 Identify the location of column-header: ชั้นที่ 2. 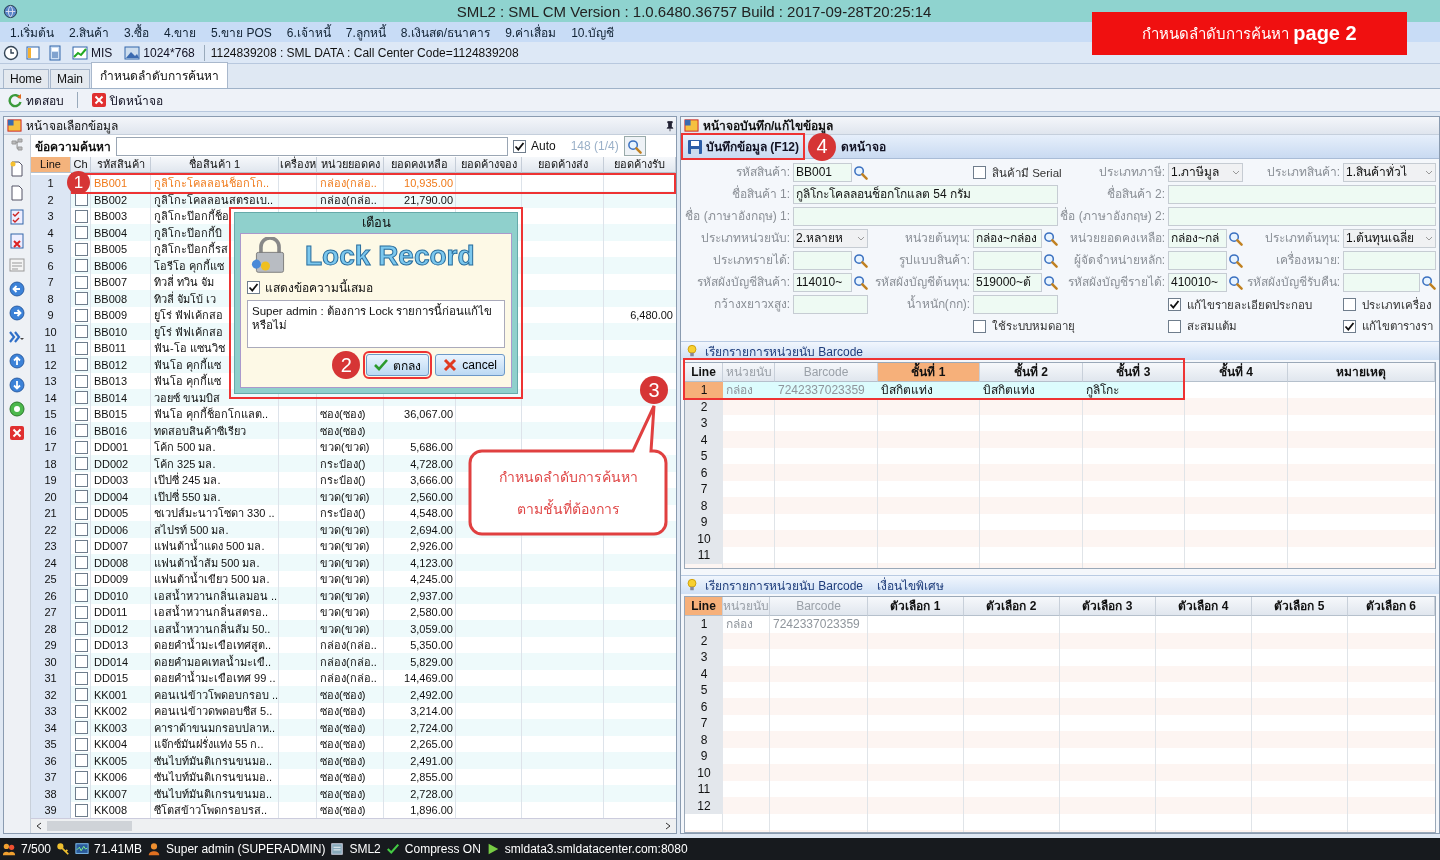
(1031, 372).